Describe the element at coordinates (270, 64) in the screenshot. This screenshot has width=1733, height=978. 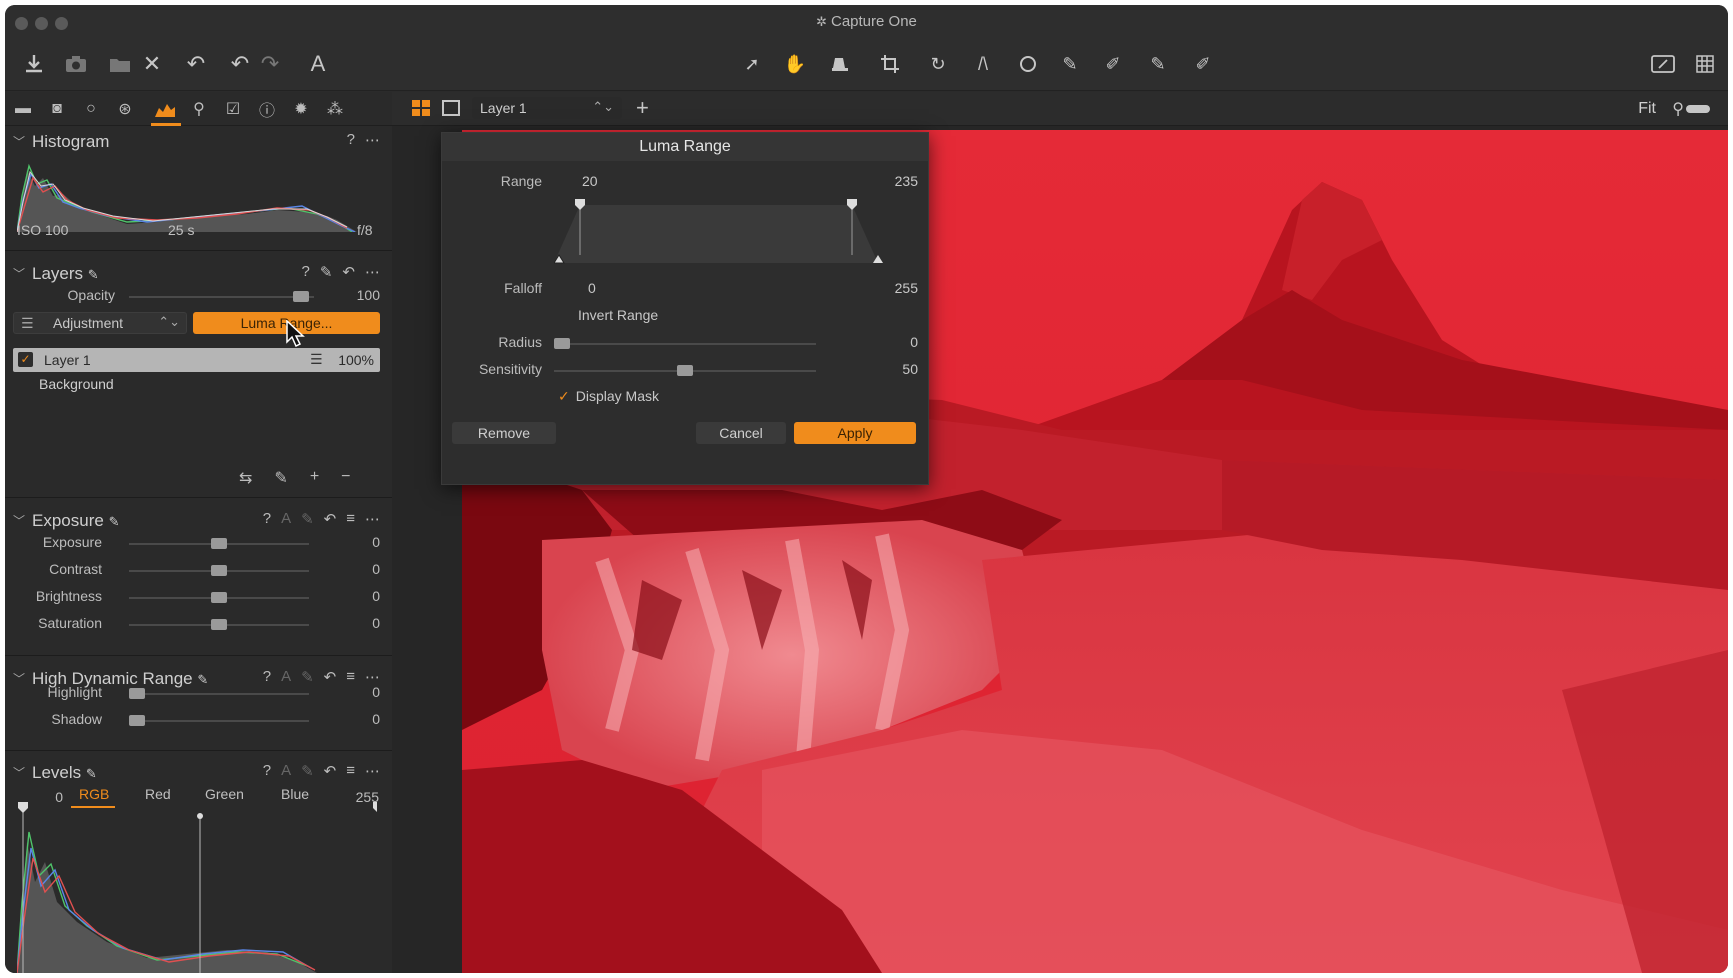
I see `redo-icon: ↷` at that location.